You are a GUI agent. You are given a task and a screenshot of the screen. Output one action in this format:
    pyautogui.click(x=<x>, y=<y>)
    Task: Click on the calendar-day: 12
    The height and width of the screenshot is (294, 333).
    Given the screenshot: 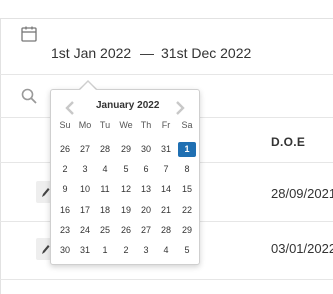 What is the action you would take?
    pyautogui.click(x=126, y=189)
    